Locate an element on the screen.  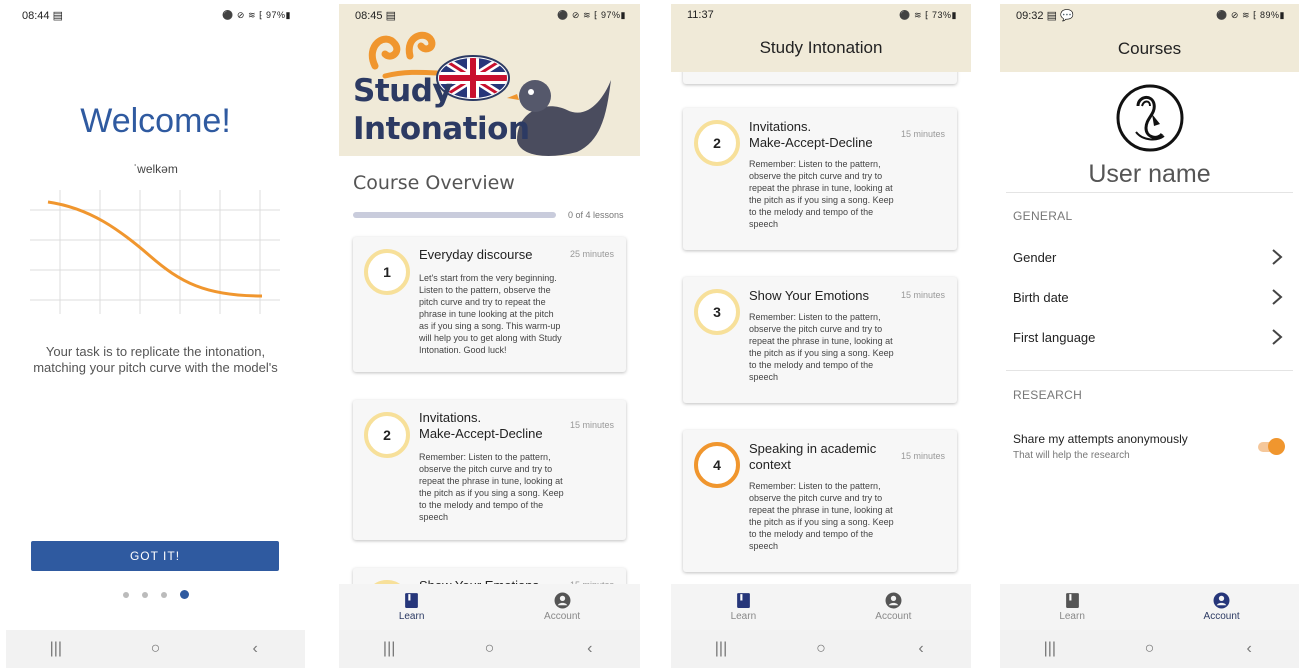
setting-label: First language is located at coordinates (1054, 337).